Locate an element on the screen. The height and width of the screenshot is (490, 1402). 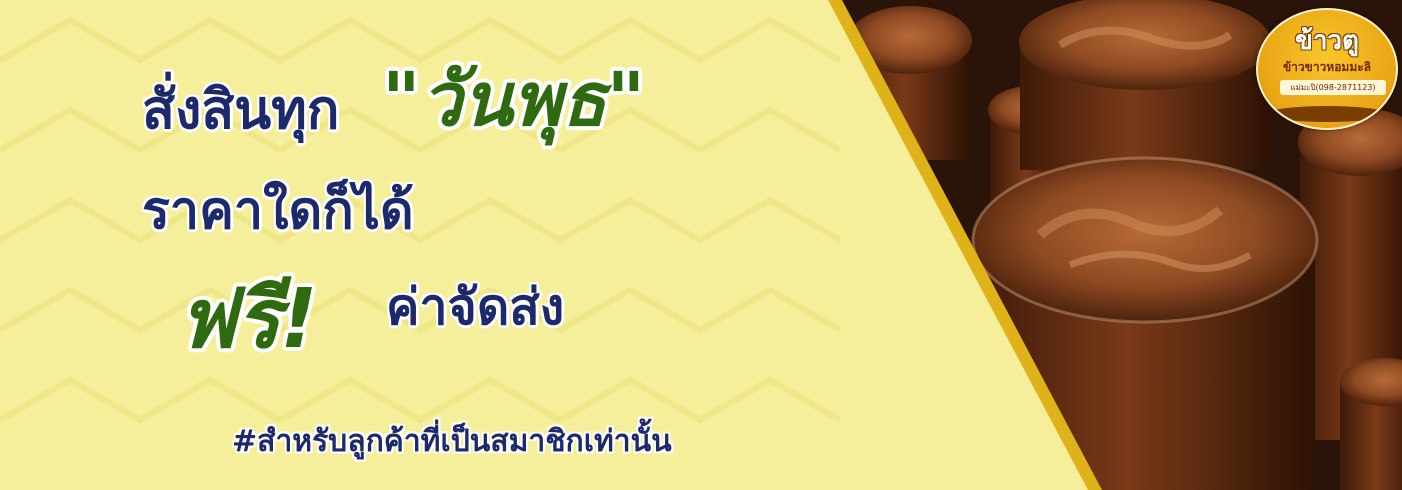
headline-free: ฟรี! is located at coordinates (248, 319).